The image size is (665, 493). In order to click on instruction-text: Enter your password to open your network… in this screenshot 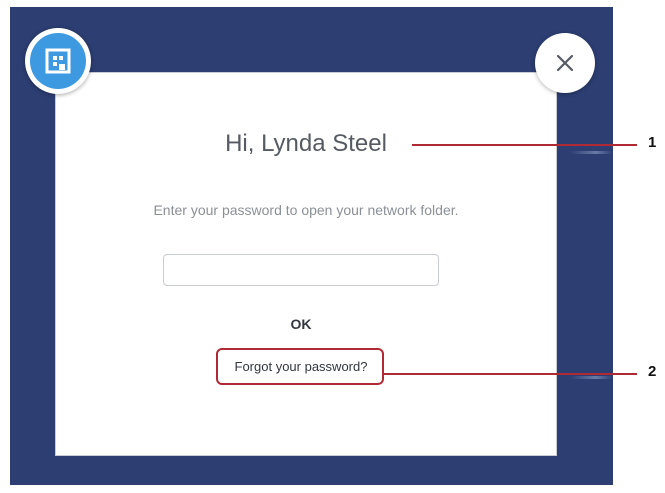, I will do `click(306, 210)`.